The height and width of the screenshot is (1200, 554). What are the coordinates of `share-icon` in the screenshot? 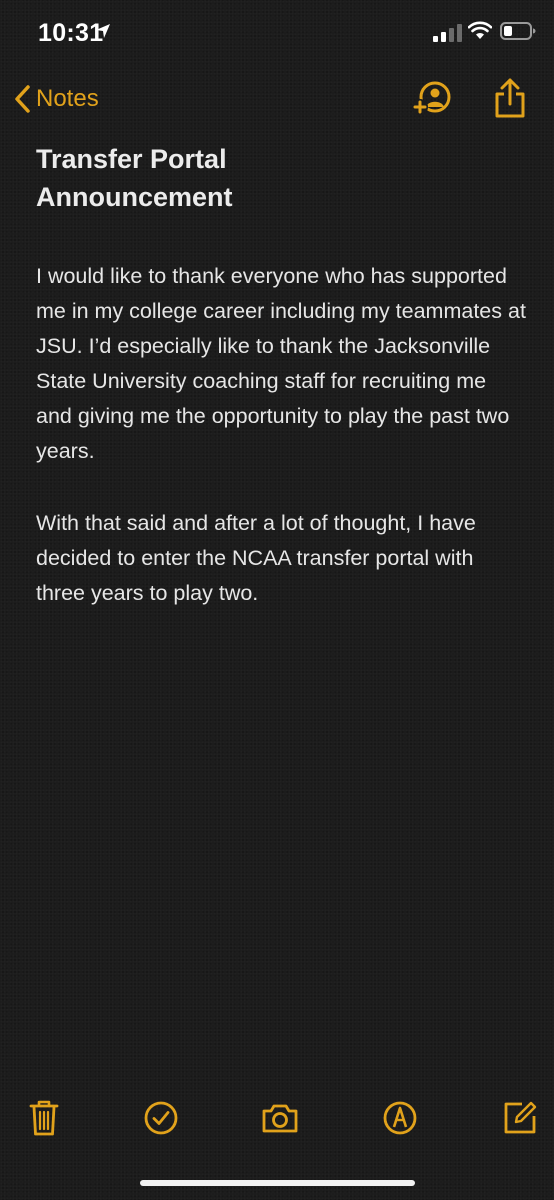 It's located at (510, 98).